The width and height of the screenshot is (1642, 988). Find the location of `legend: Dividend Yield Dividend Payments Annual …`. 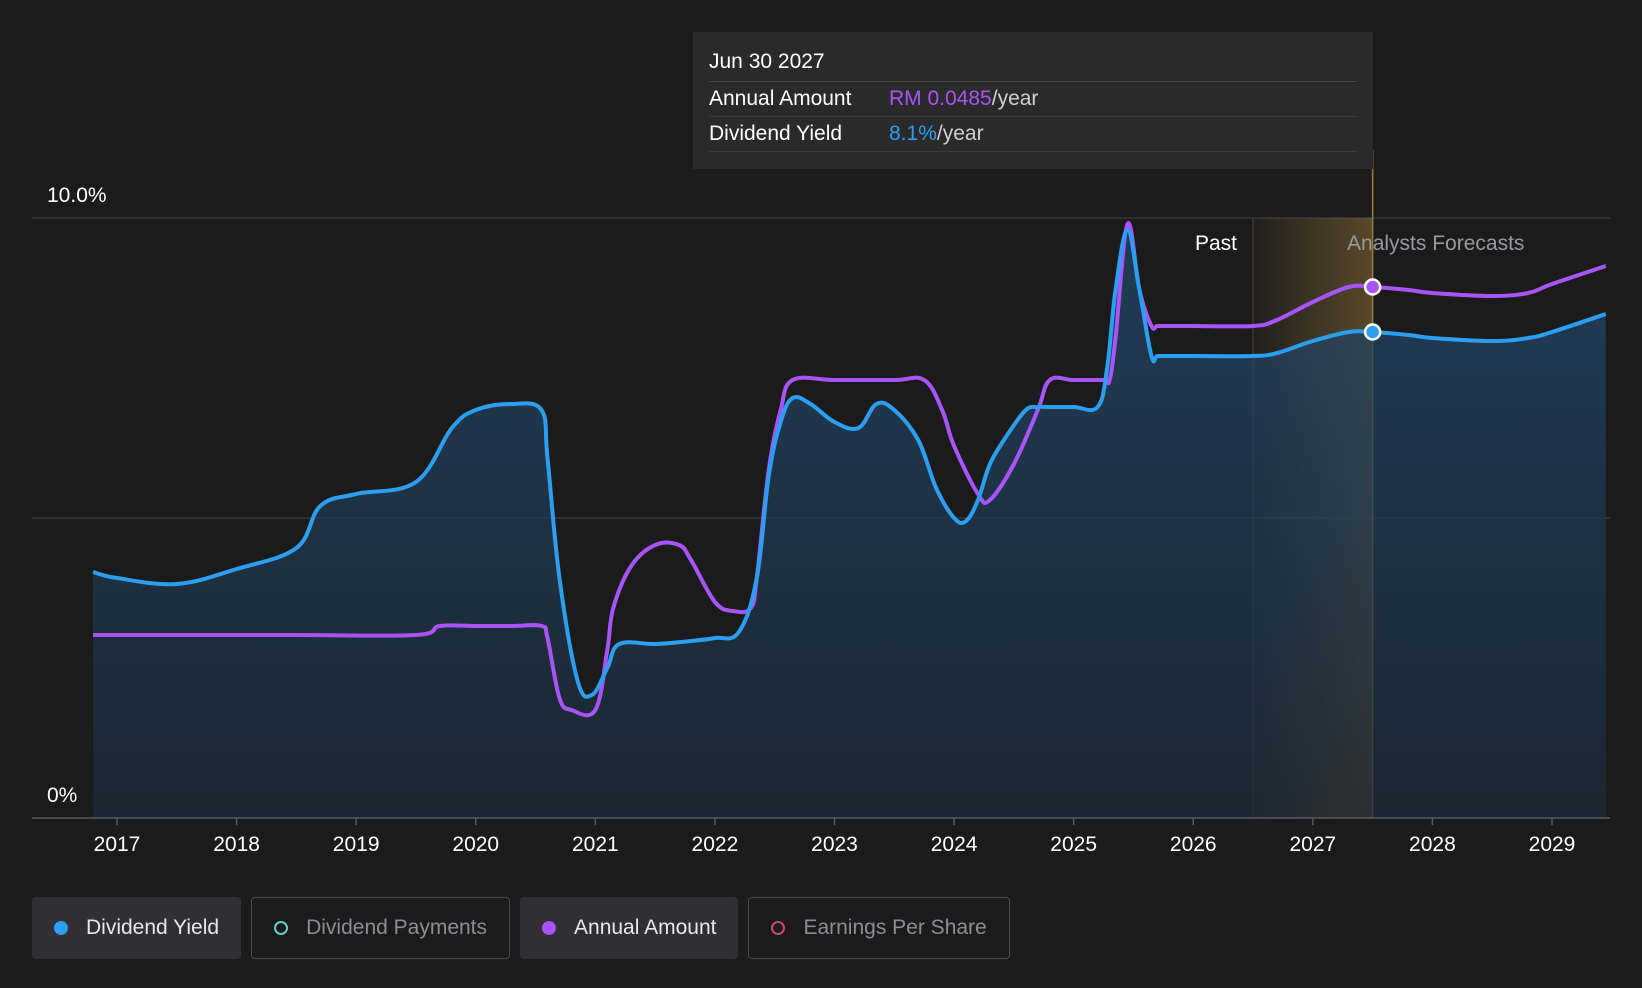

legend: Dividend Yield Dividend Payments Annual … is located at coordinates (521, 928).